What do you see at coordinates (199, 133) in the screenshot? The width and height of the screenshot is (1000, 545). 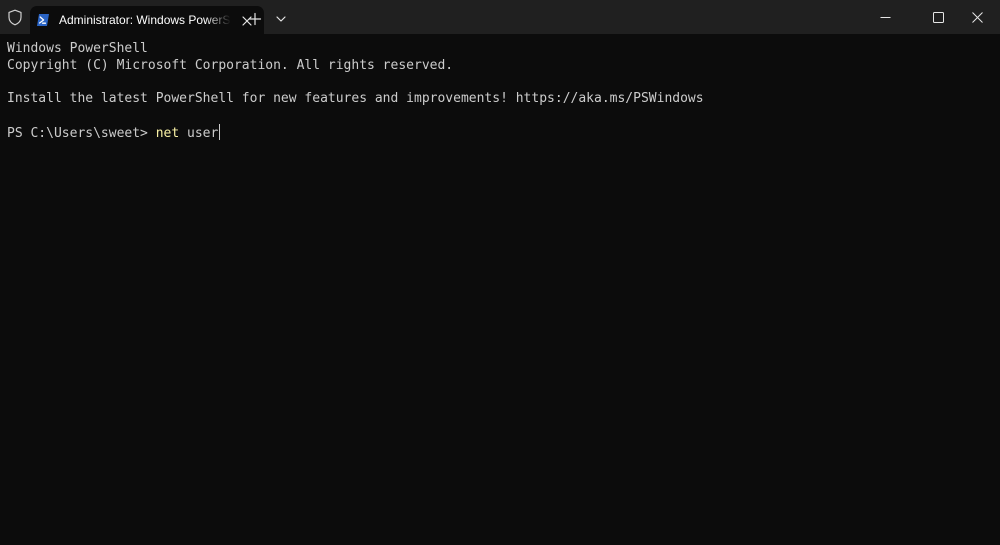 I see `command-argument: user` at bounding box center [199, 133].